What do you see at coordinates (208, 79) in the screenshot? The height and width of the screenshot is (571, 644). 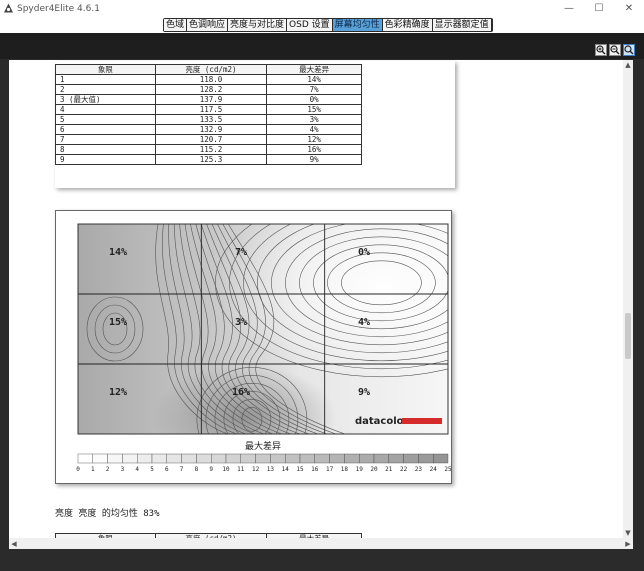 I see `table-row: 1 118.0 14%` at bounding box center [208, 79].